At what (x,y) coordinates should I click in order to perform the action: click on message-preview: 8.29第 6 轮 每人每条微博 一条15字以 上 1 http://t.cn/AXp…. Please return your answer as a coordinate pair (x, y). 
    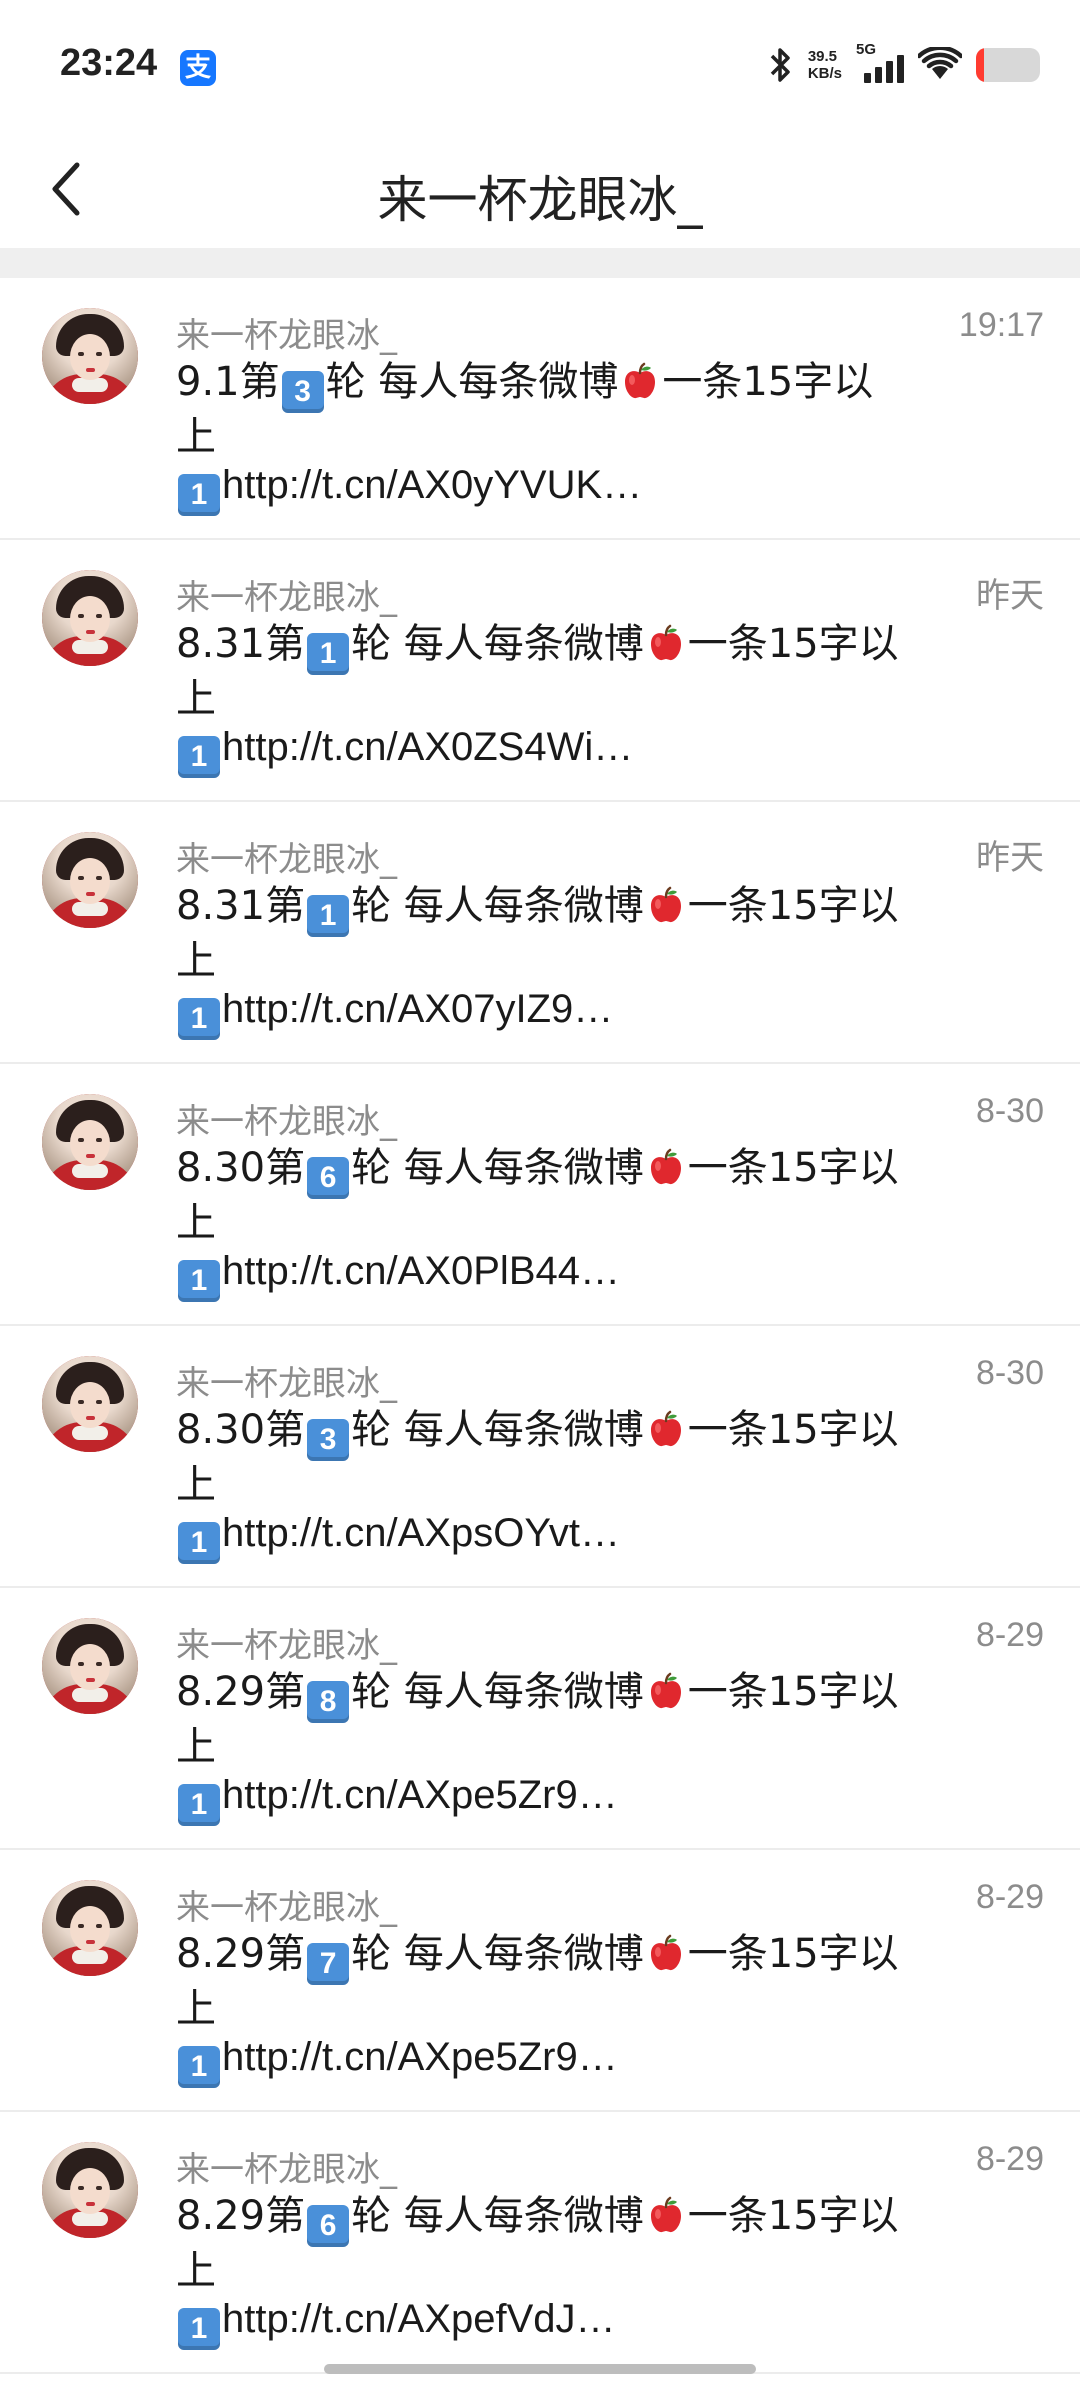
    Looking at the image, I should click on (556, 2271).